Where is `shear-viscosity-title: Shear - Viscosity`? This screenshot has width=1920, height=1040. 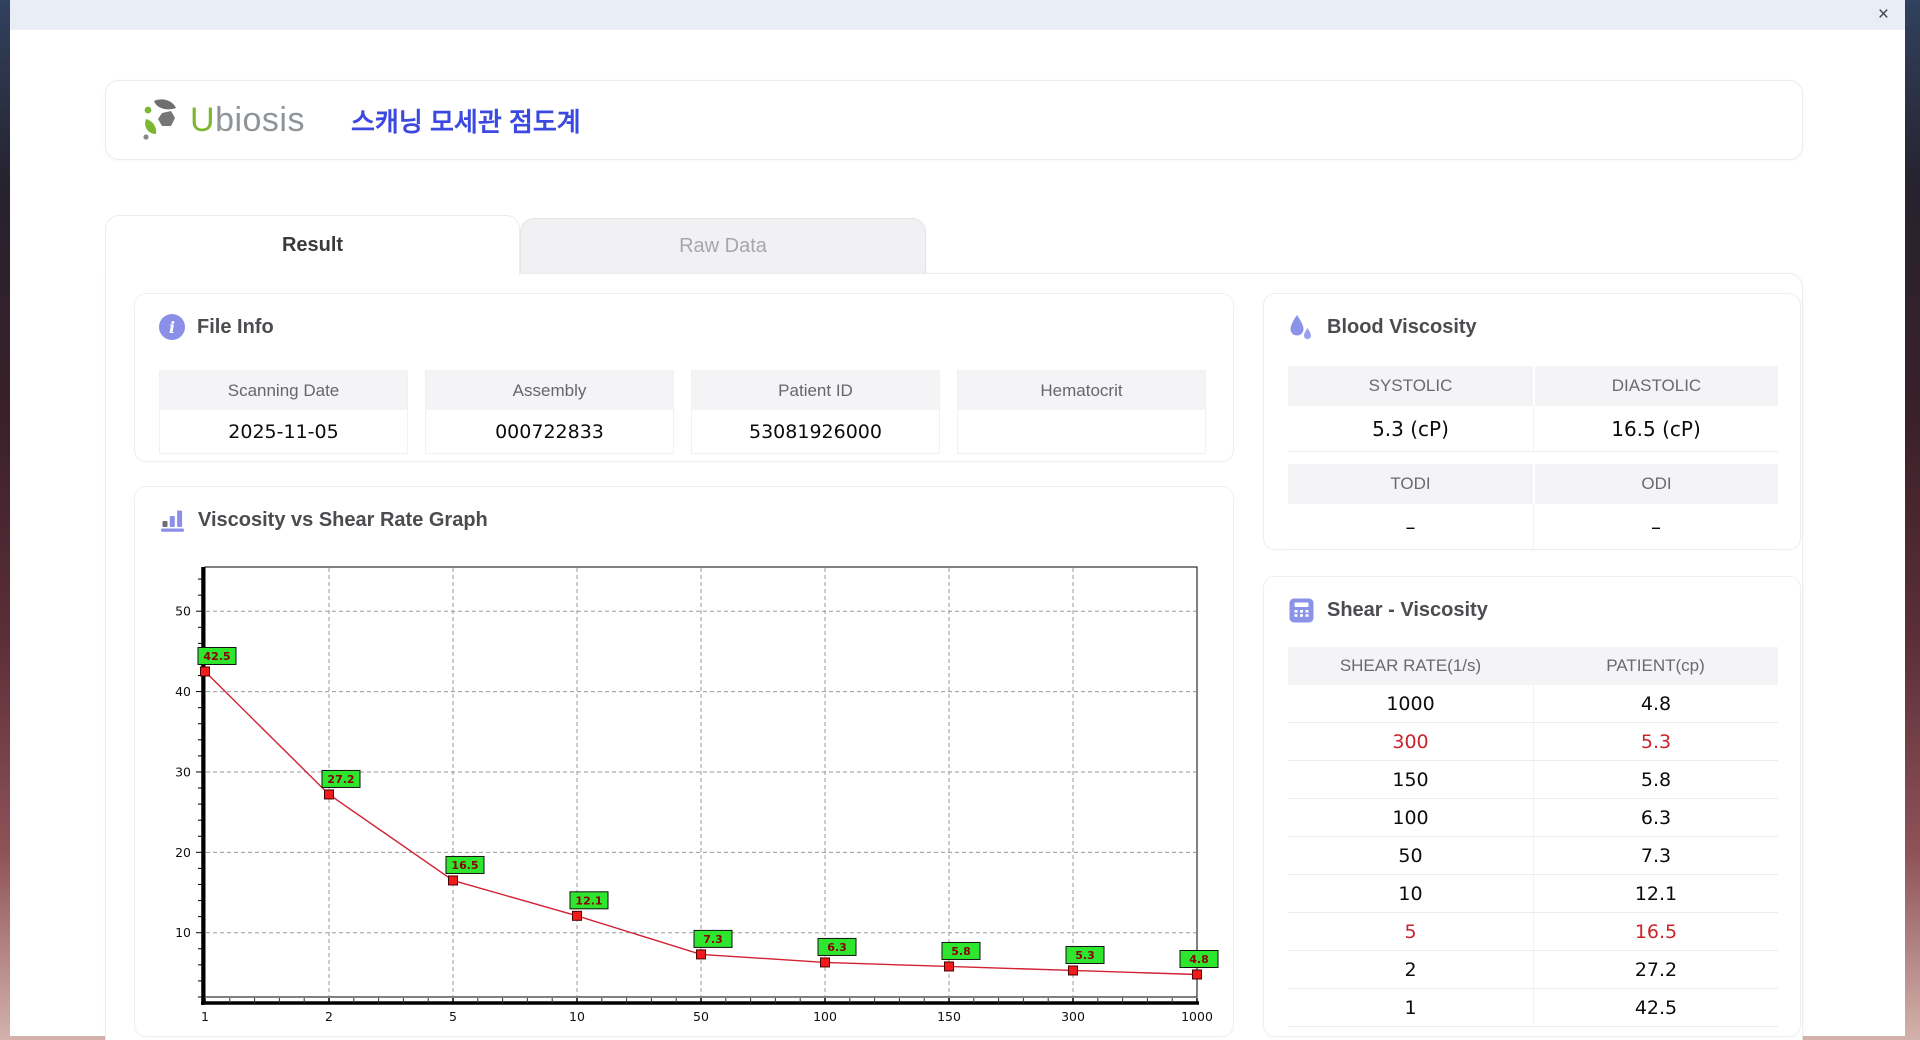 shear-viscosity-title: Shear - Viscosity is located at coordinates (1407, 610).